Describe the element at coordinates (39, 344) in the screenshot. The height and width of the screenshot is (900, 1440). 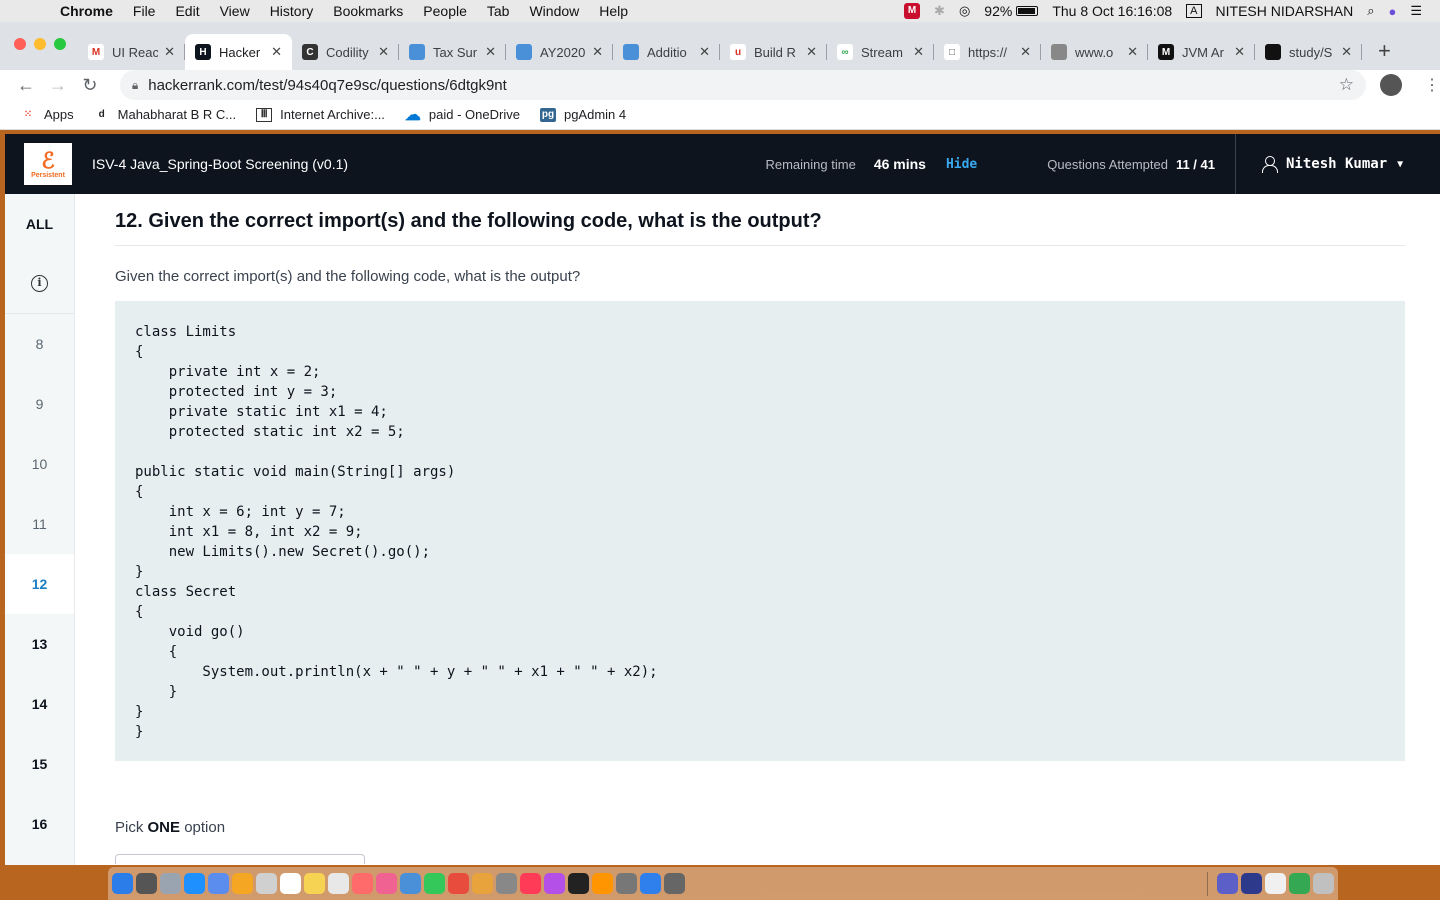
I see `sidebar-question-8: 8` at that location.